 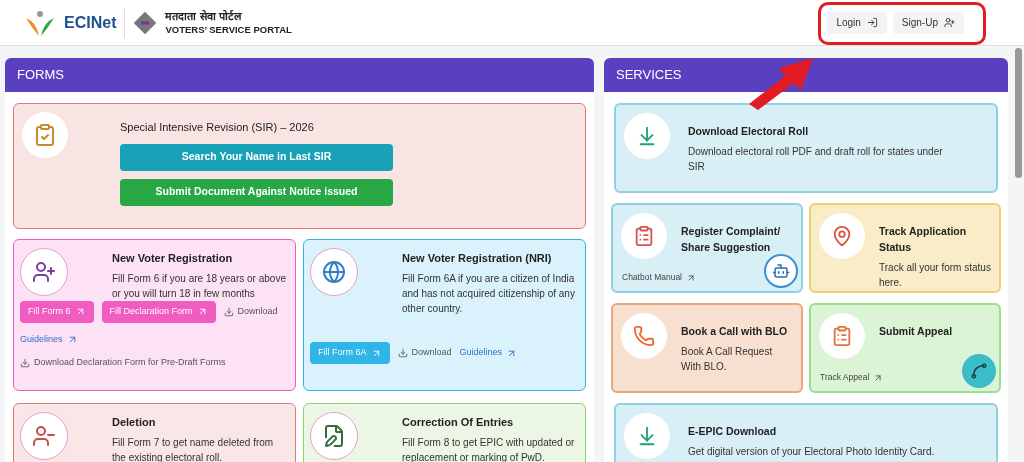 I want to click on service-card: Track Application Status Track all your form status here., so click(x=905, y=248).